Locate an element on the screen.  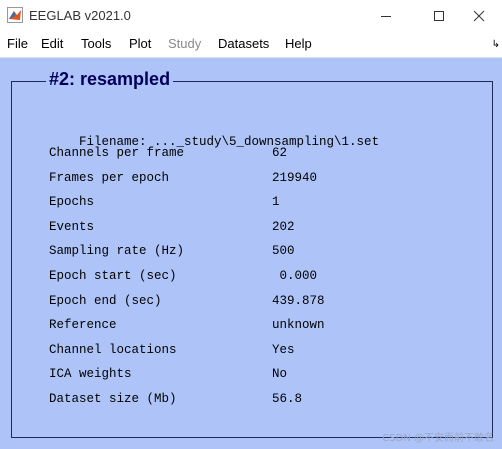
menu-edit: Edit is located at coordinates (52, 43).